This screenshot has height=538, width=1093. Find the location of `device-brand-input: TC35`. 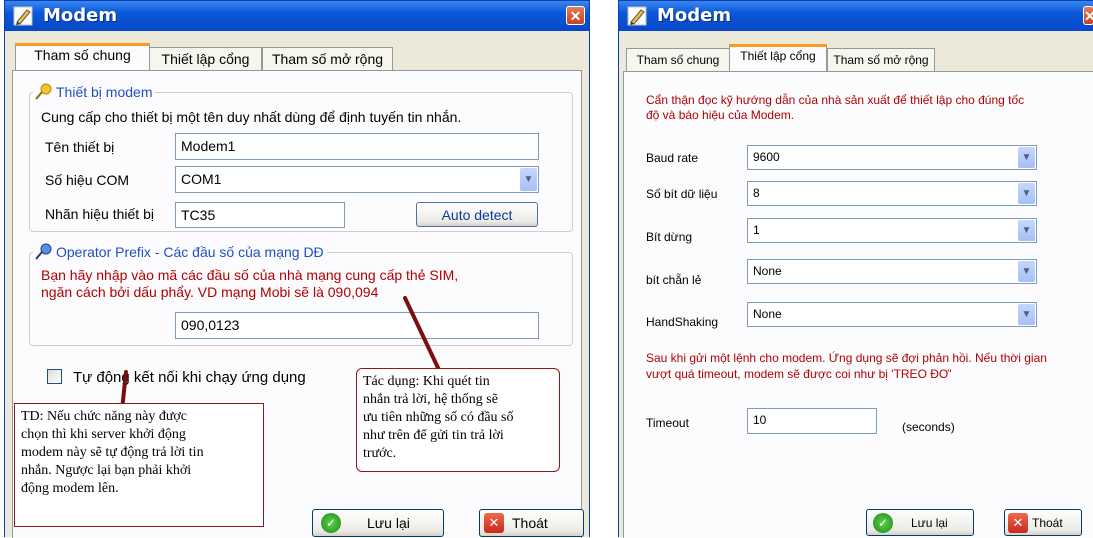

device-brand-input: TC35 is located at coordinates (260, 215).